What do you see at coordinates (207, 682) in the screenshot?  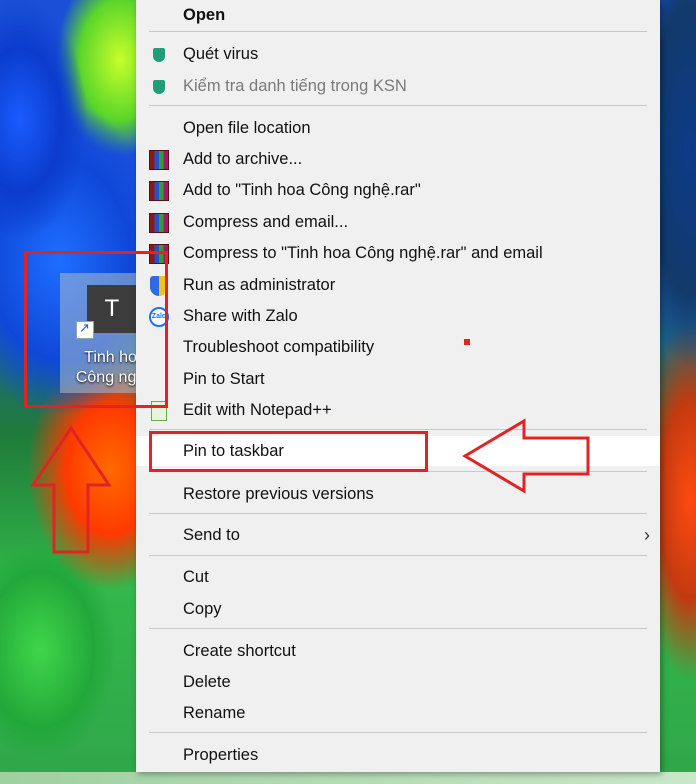 I see `menu-item-label: Delete` at bounding box center [207, 682].